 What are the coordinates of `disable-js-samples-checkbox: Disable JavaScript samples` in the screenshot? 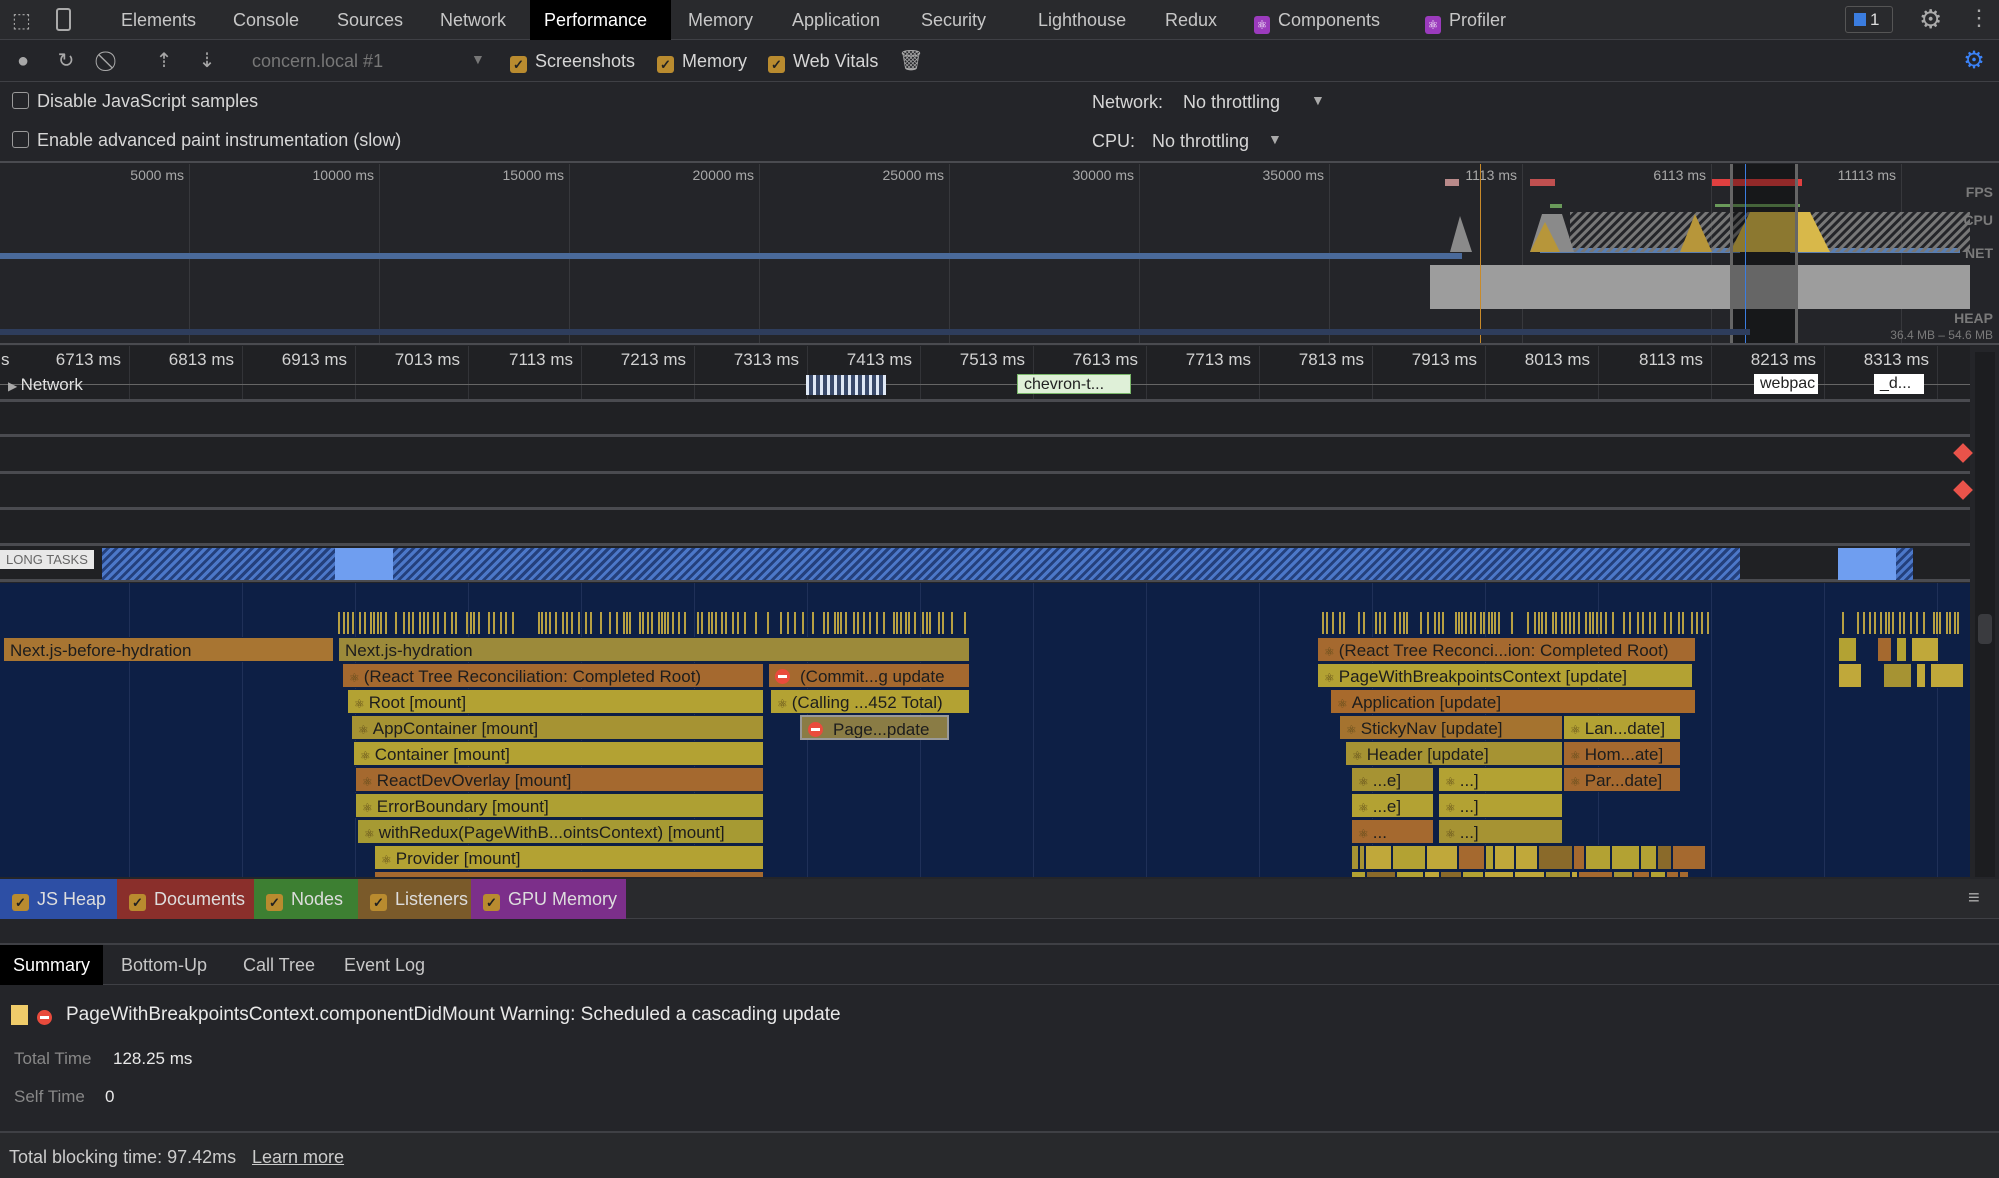 It's located at (135, 101).